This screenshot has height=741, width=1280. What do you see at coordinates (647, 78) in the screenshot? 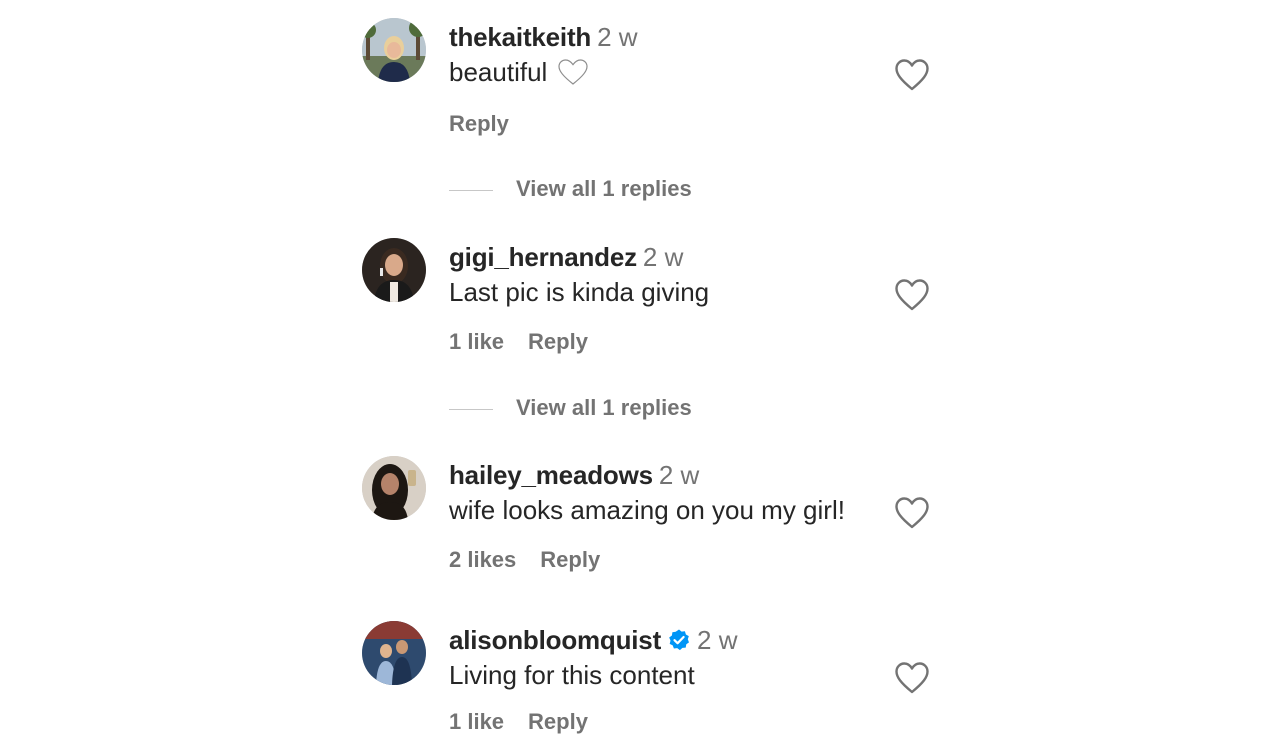
I see `comment-item: thekaitkeith 2 w beautiful Reply` at bounding box center [647, 78].